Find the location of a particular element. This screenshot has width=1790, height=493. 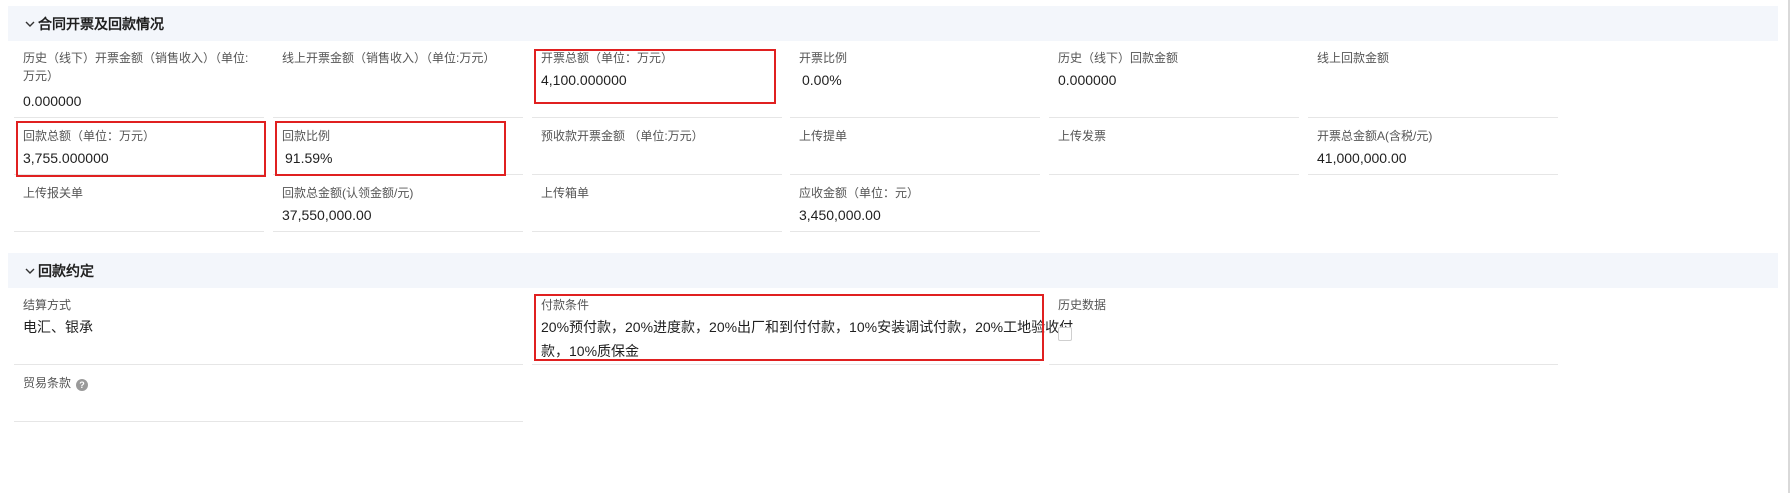

field-value: 电汇、银承 is located at coordinates (58, 327).